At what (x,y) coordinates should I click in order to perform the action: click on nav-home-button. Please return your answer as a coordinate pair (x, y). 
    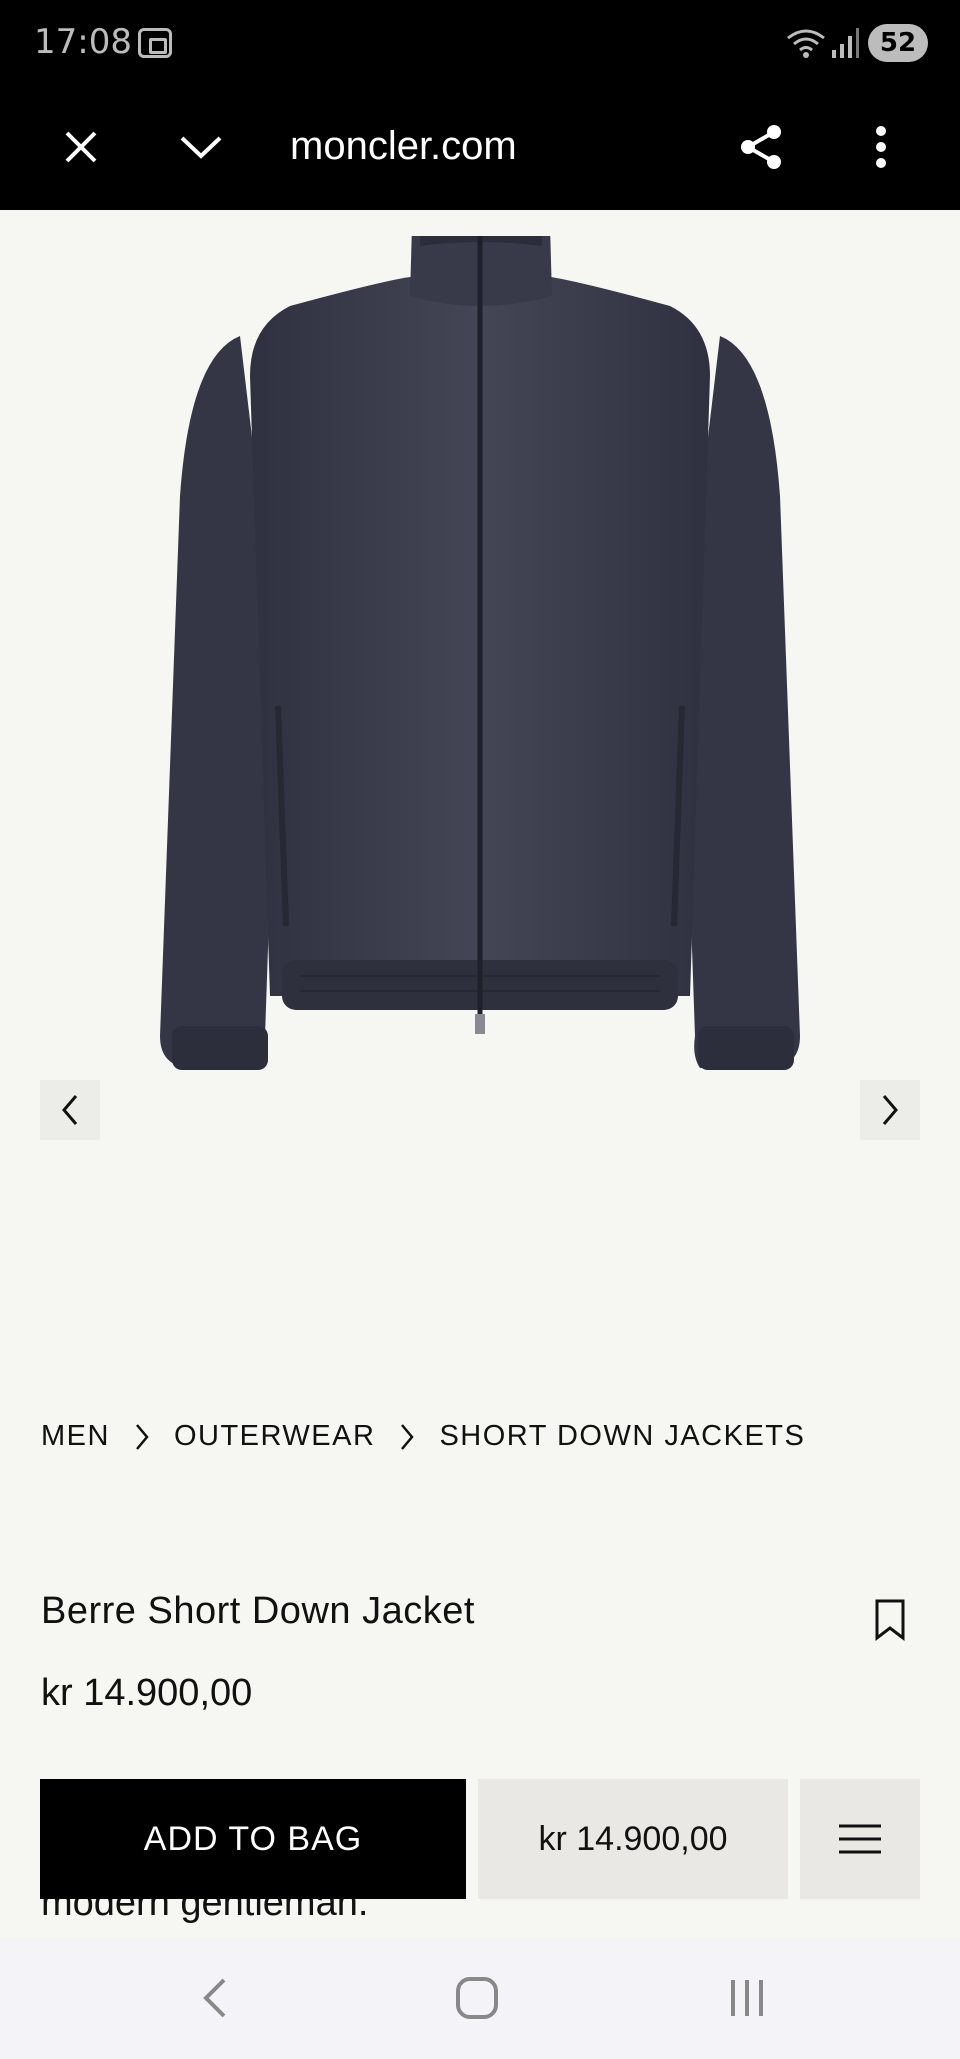
    Looking at the image, I should click on (477, 1998).